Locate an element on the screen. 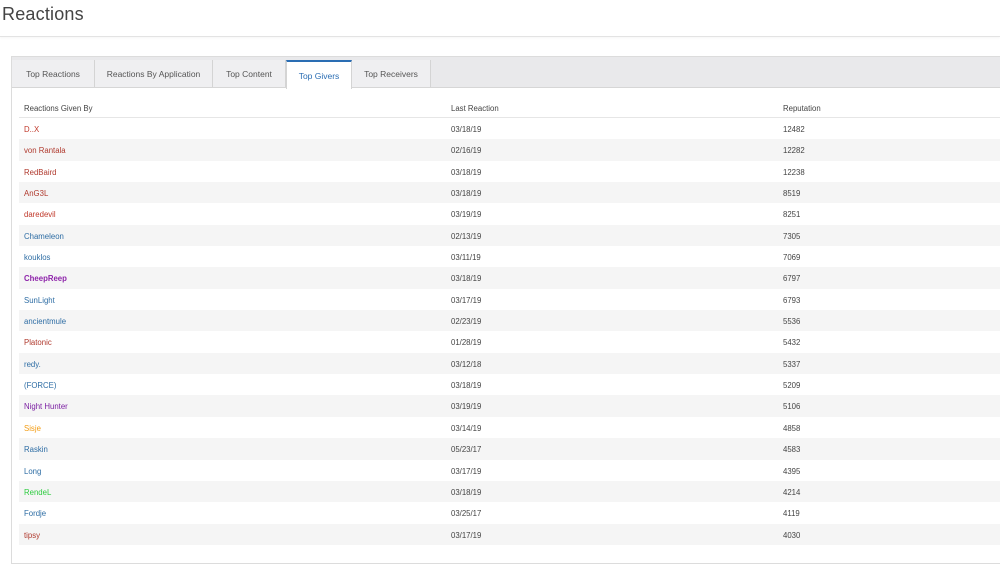  reputation-value: 4214 is located at coordinates (792, 492).